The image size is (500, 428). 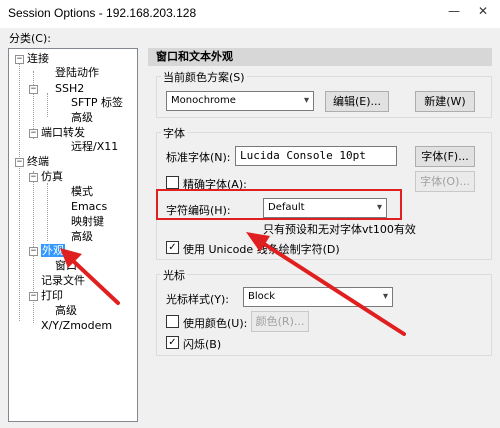 What do you see at coordinates (240, 101) in the screenshot?
I see `color-scheme-select: Monochrome ▾` at bounding box center [240, 101].